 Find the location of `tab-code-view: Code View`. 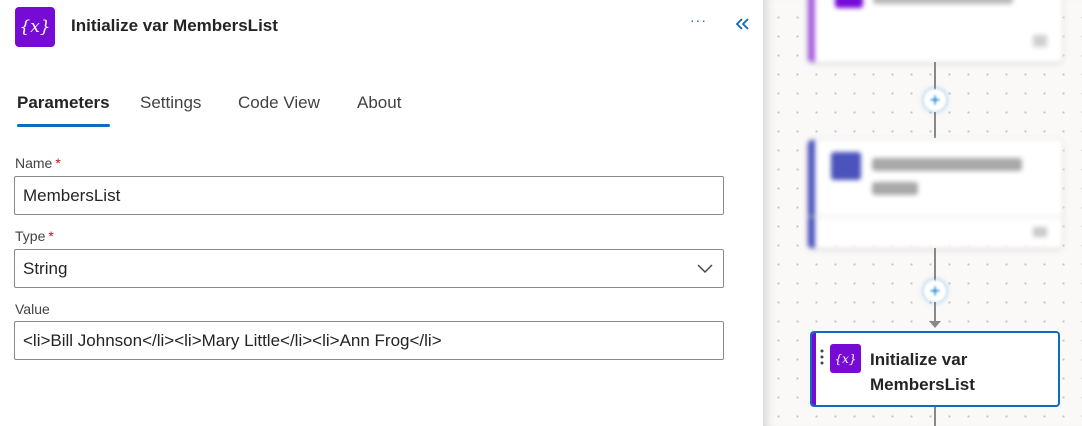

tab-code-view: Code View is located at coordinates (279, 110).